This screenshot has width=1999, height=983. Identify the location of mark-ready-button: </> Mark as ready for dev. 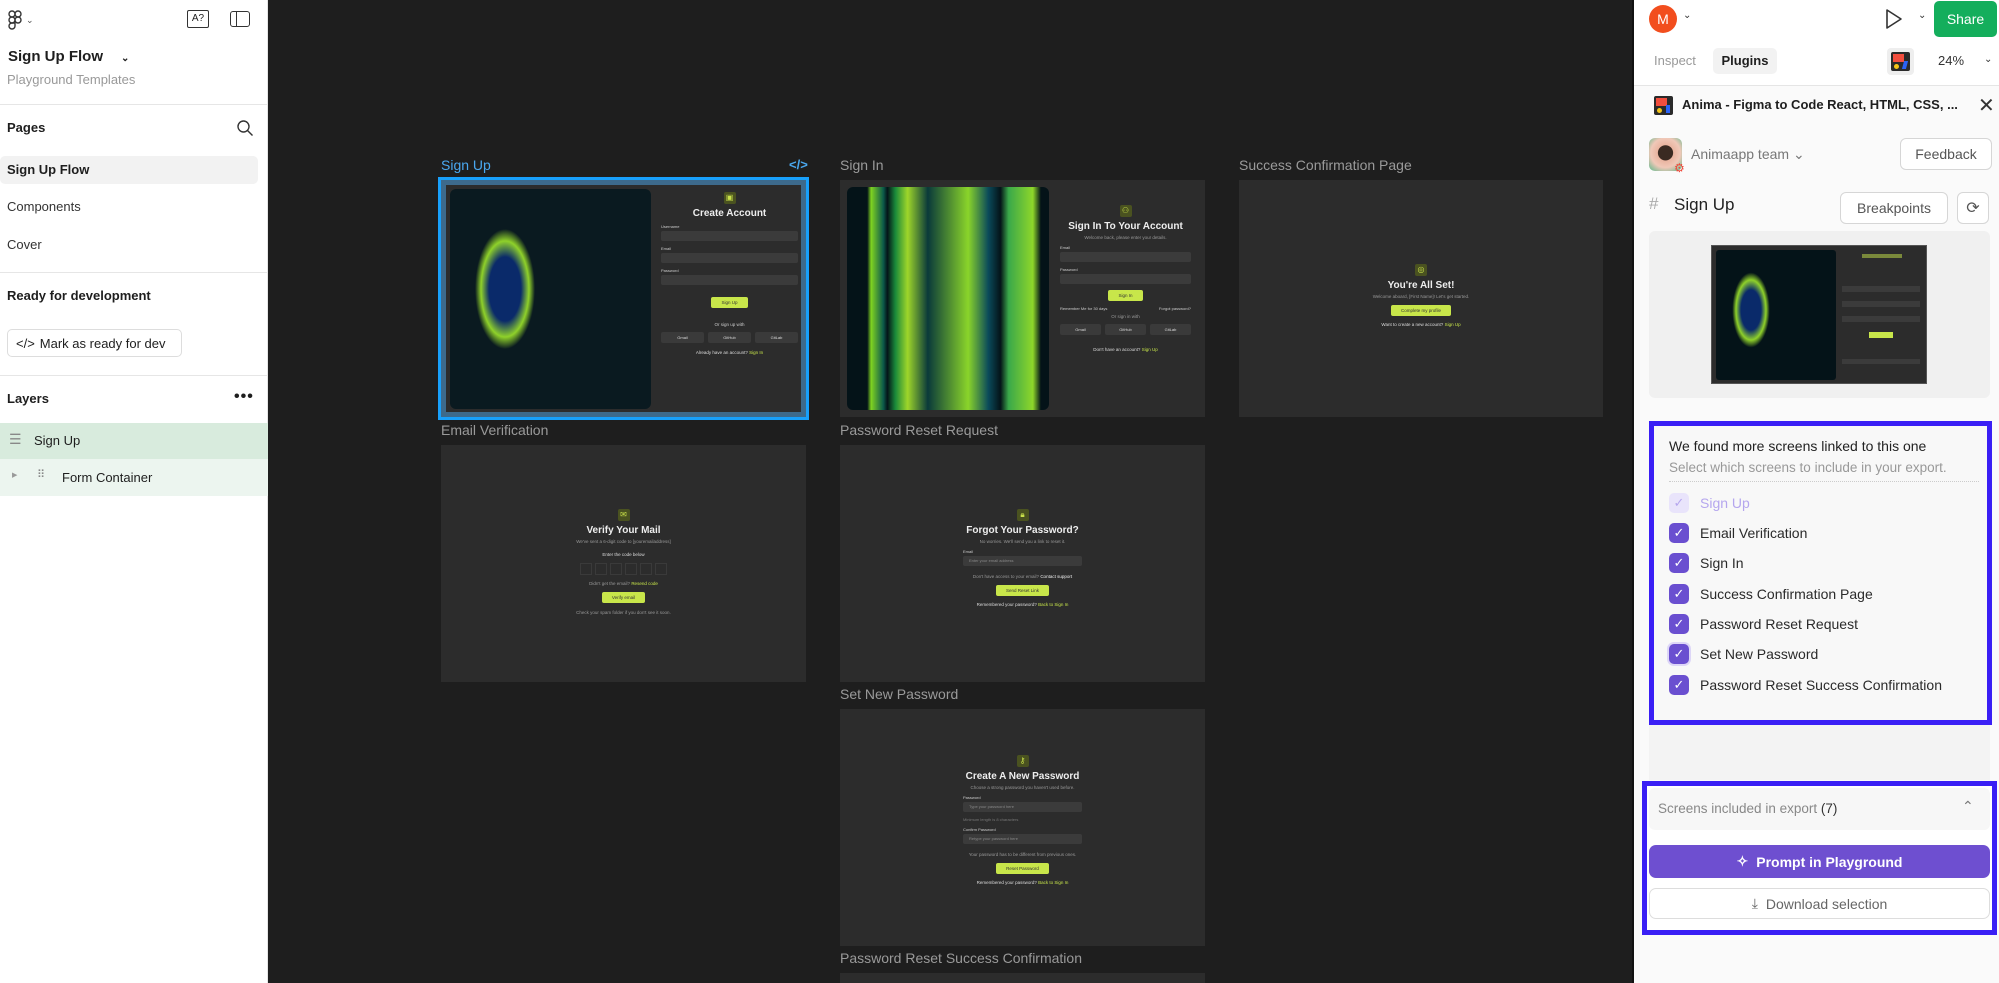
(94, 343).